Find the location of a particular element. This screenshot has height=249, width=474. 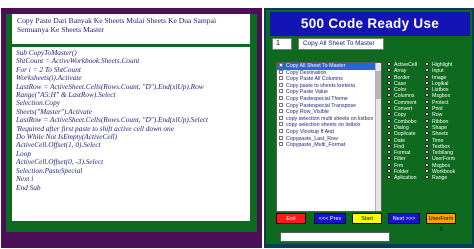

list-item: Copy Paste Value is located at coordinates (326, 92).